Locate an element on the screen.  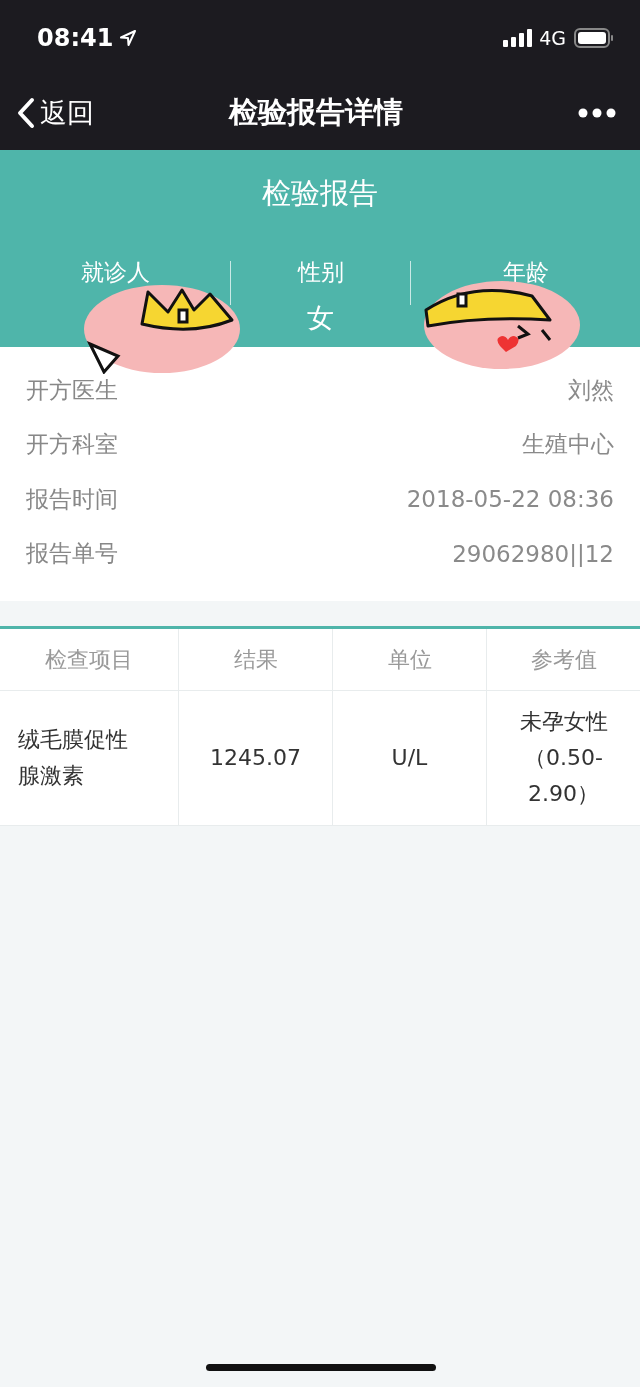
info-label: 报告时间 is located at coordinates (72, 499).